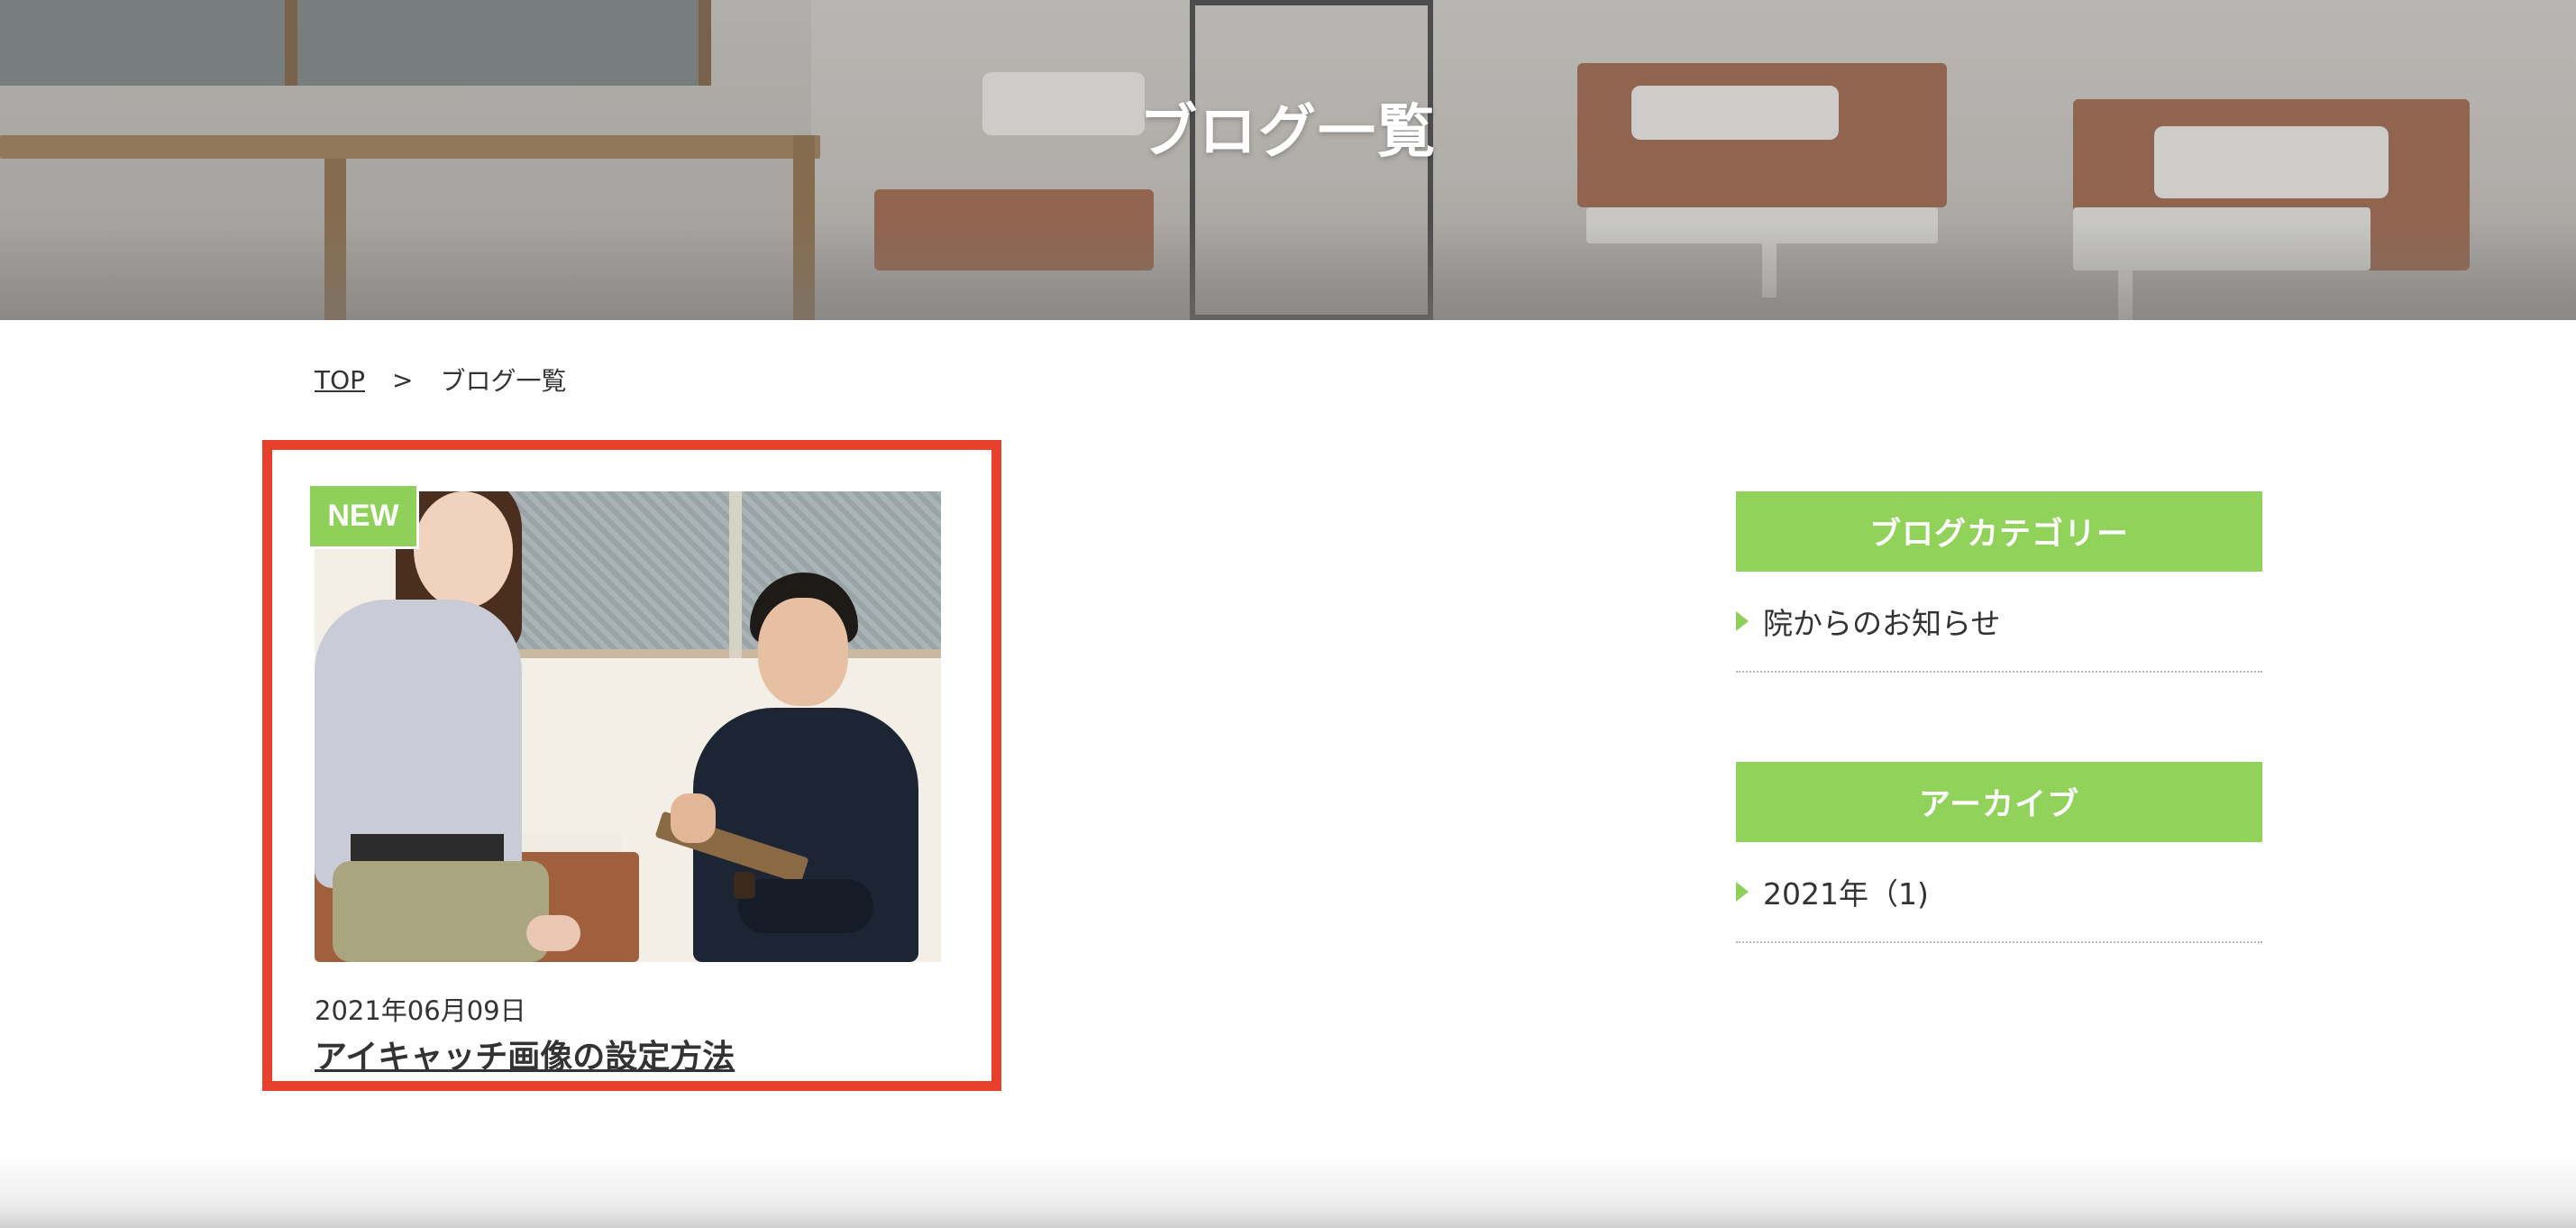 This screenshot has height=1228, width=2576. Describe the element at coordinates (340, 380) in the screenshot. I see `breadcrumb-home-link: TOP` at that location.